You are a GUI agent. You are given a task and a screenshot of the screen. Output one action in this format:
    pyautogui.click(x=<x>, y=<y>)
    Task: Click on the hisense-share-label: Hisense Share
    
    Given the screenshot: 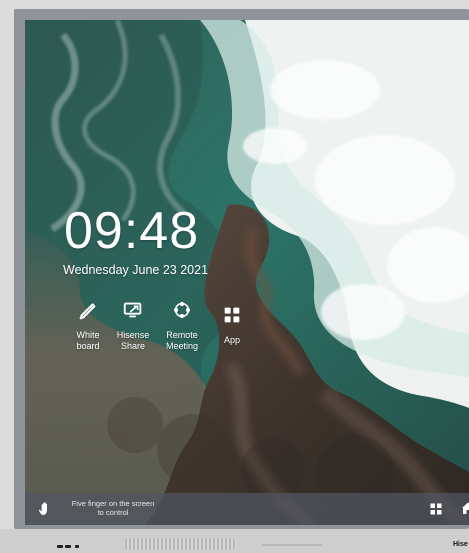 What is the action you would take?
    pyautogui.click(x=133, y=340)
    